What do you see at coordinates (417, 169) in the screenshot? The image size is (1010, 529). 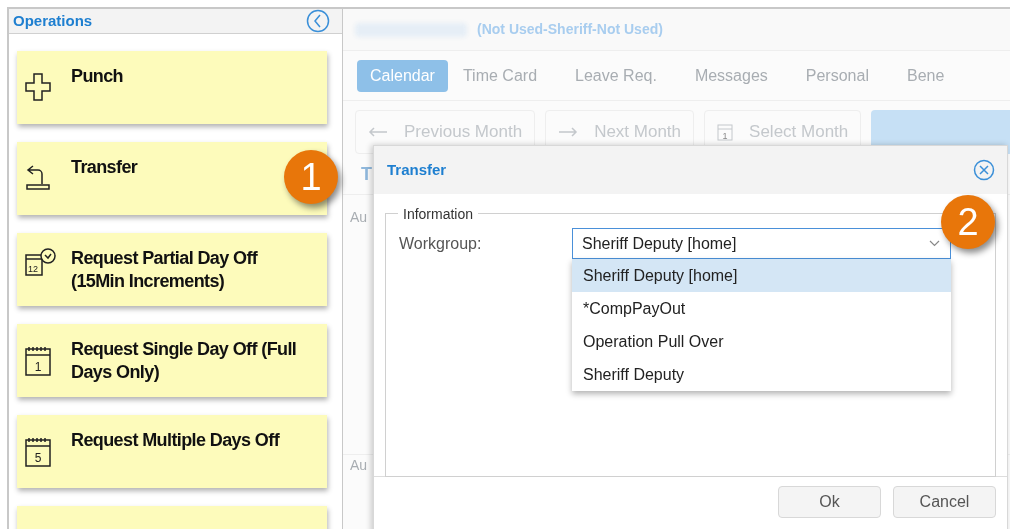 I see `dialog-title: Transfer` at bounding box center [417, 169].